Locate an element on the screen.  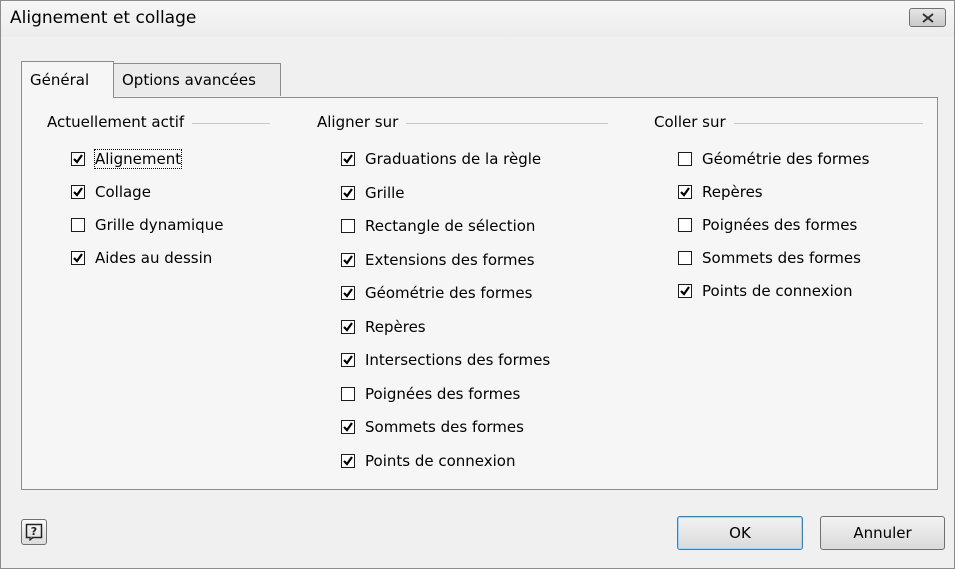
checkbox-aligner-3: Extensions des formes is located at coordinates (438, 260).